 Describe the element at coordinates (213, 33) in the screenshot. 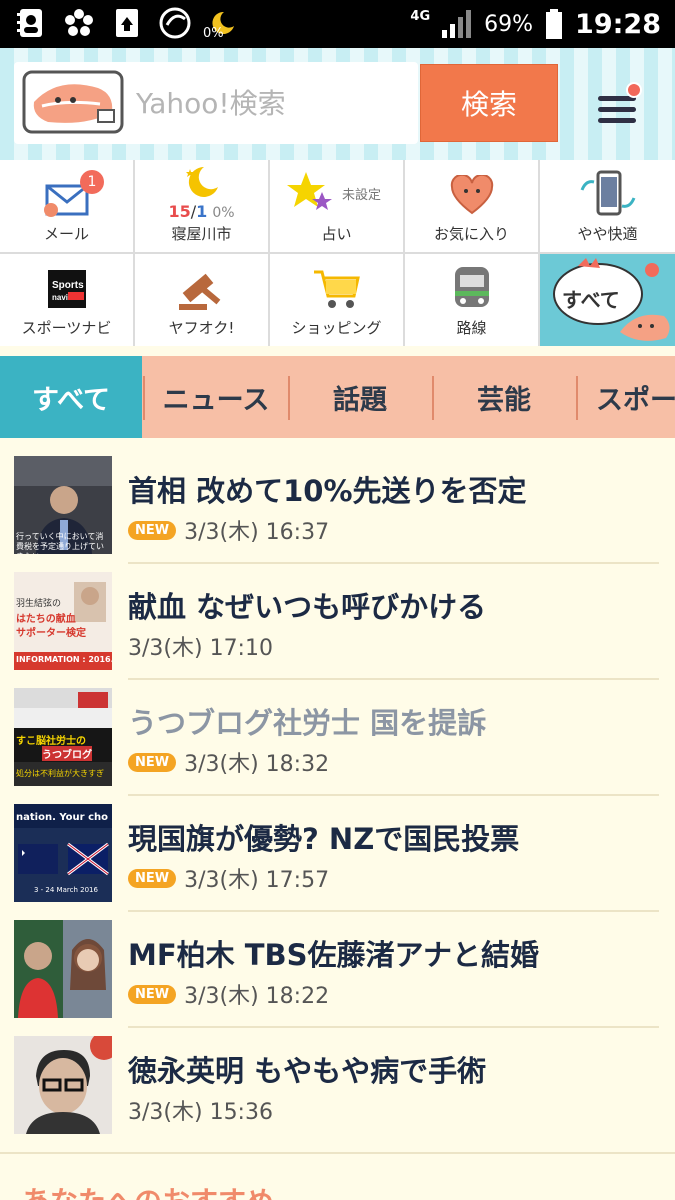

I see `moon-percent: 0%` at that location.